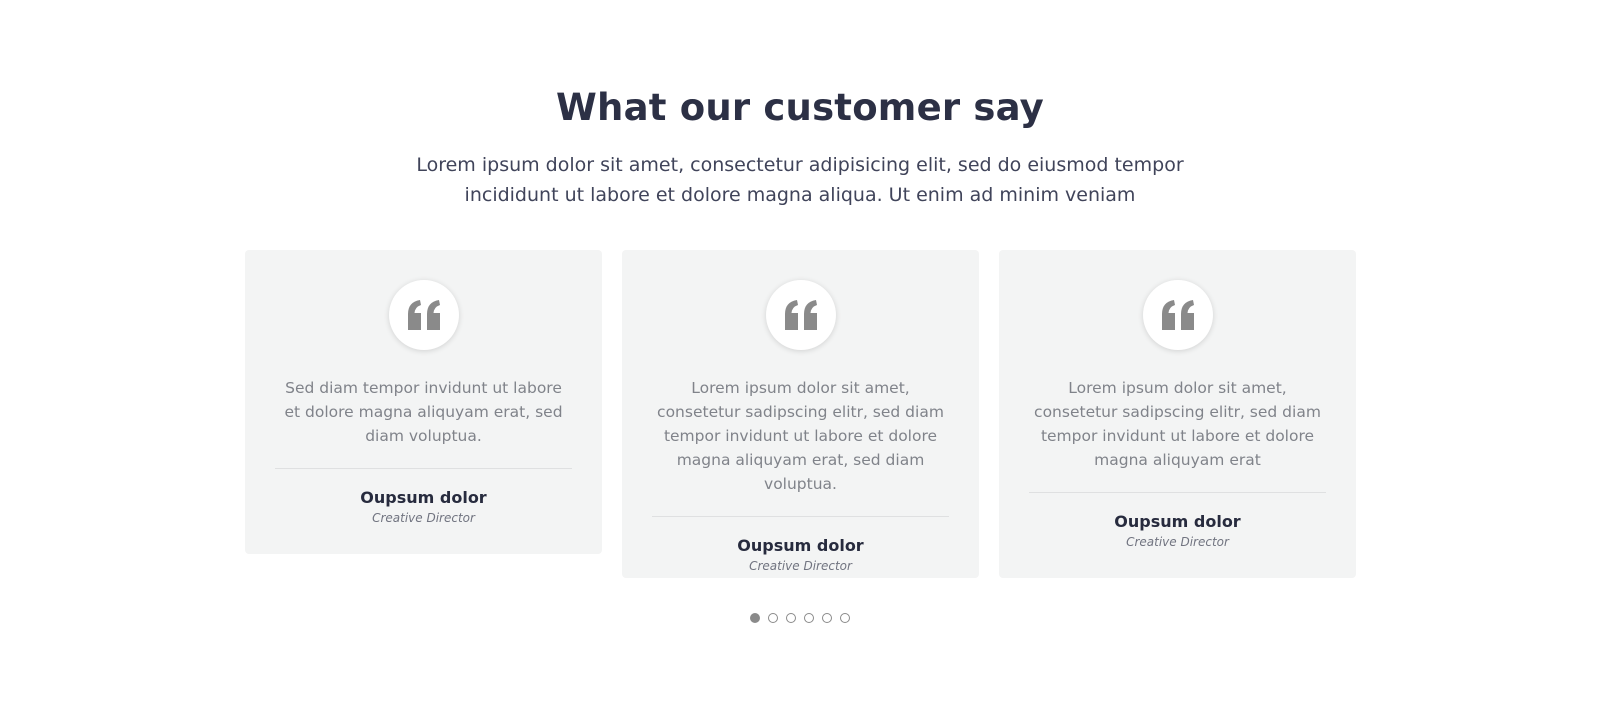 This screenshot has height=713, width=1600. Describe the element at coordinates (800, 618) in the screenshot. I see `carousel-pagination` at that location.